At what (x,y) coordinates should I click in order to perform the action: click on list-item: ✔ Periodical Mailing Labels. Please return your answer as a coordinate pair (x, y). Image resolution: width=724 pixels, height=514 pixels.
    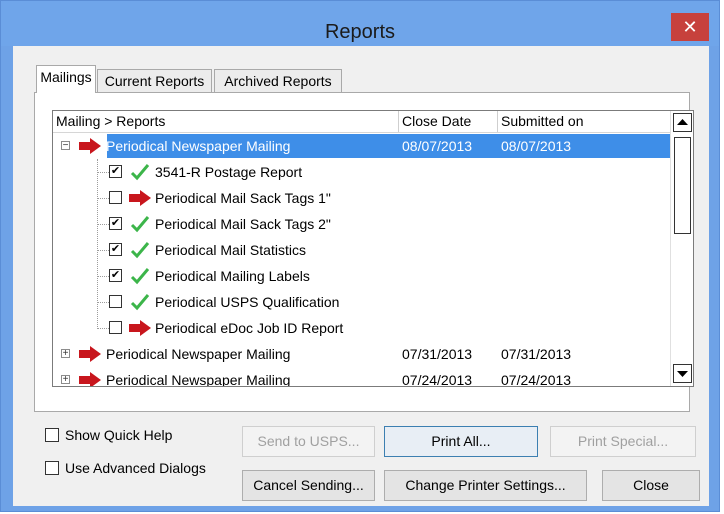
    Looking at the image, I should click on (361, 276).